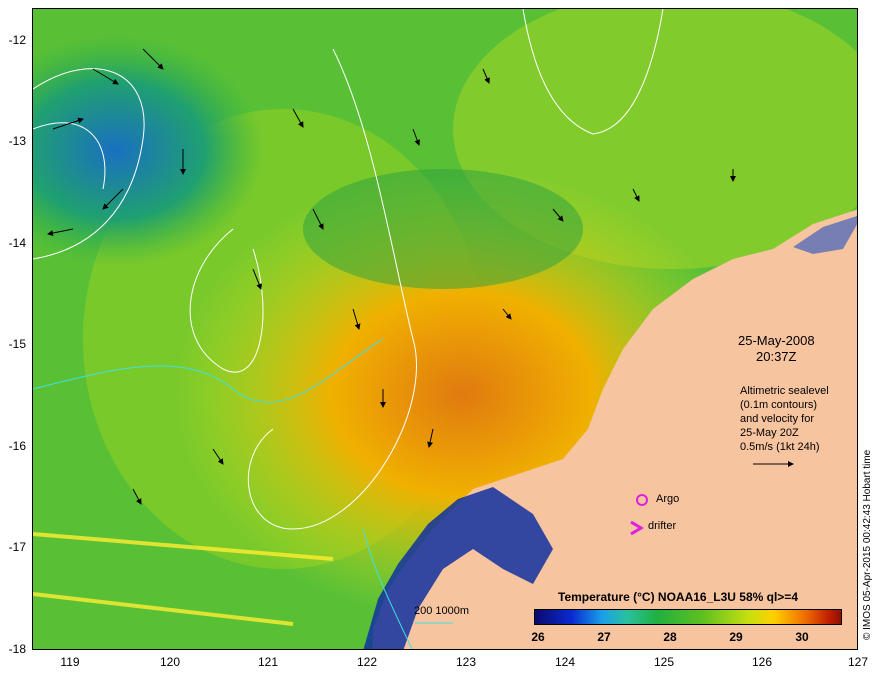 The width and height of the screenshot is (880, 680). What do you see at coordinates (17, 141) in the screenshot?
I see `lat-label: -13` at bounding box center [17, 141].